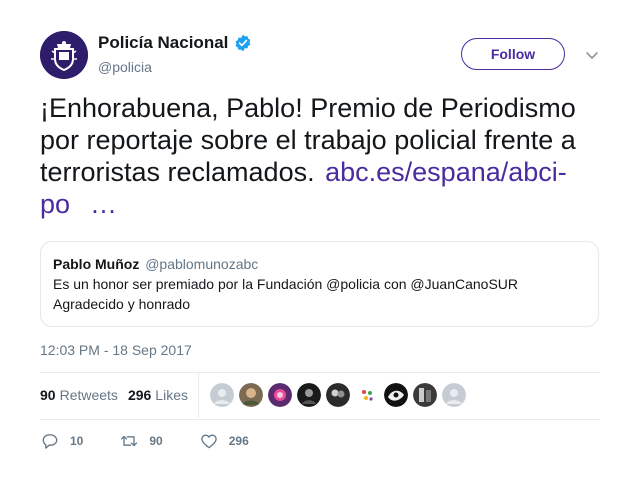 The width and height of the screenshot is (640, 481). I want to click on like-count: 296, so click(238, 441).